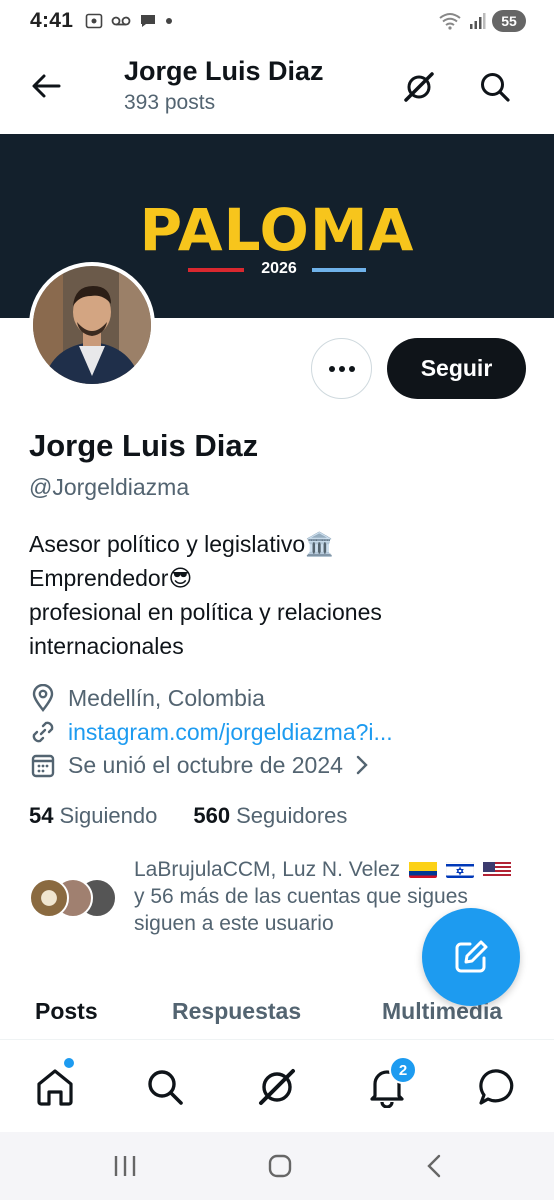  I want to click on banner-red-line, so click(216, 270).